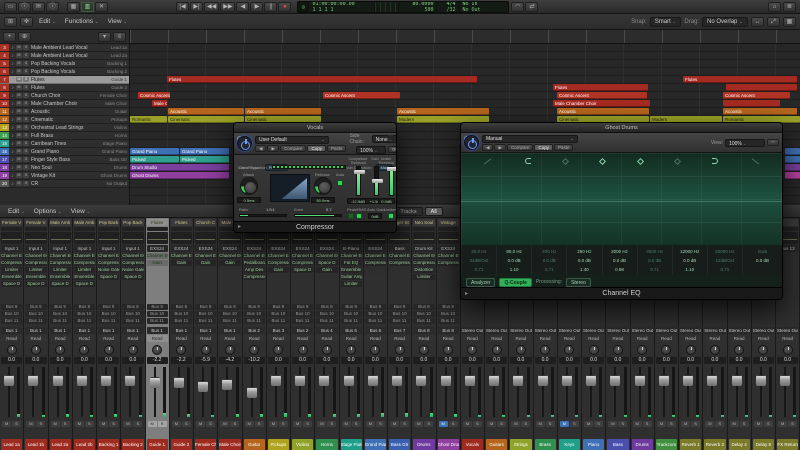  What do you see at coordinates (515, 282) in the screenshot?
I see `q-couple-button: Q-Couple` at bounding box center [515, 282].